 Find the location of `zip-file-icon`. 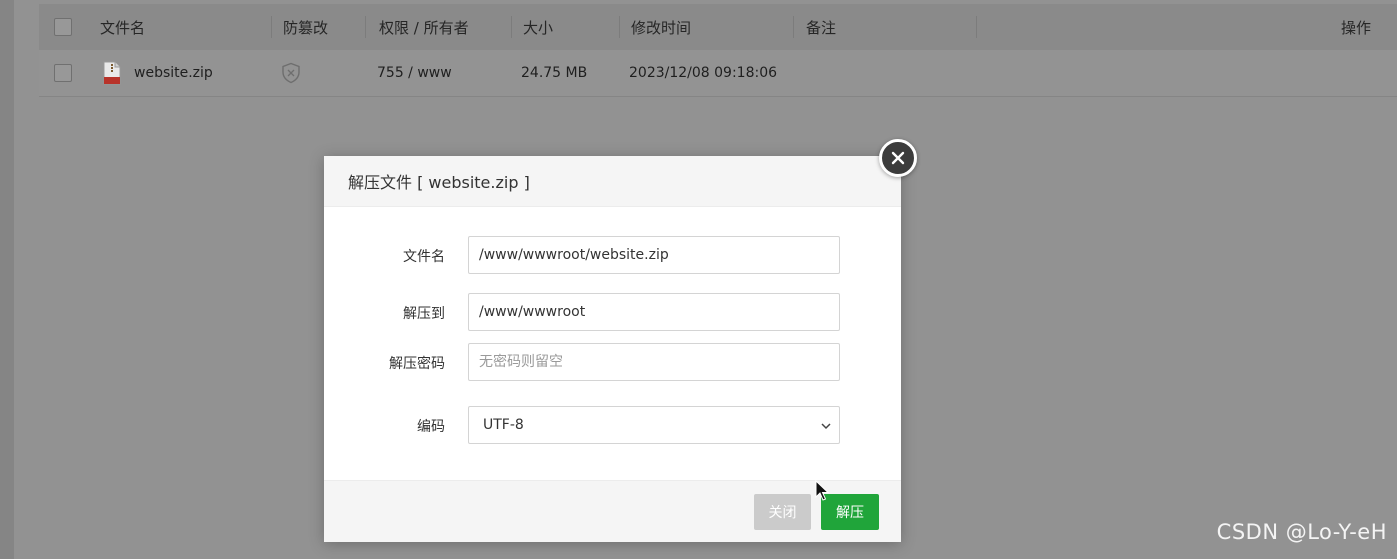

zip-file-icon is located at coordinates (112, 73).